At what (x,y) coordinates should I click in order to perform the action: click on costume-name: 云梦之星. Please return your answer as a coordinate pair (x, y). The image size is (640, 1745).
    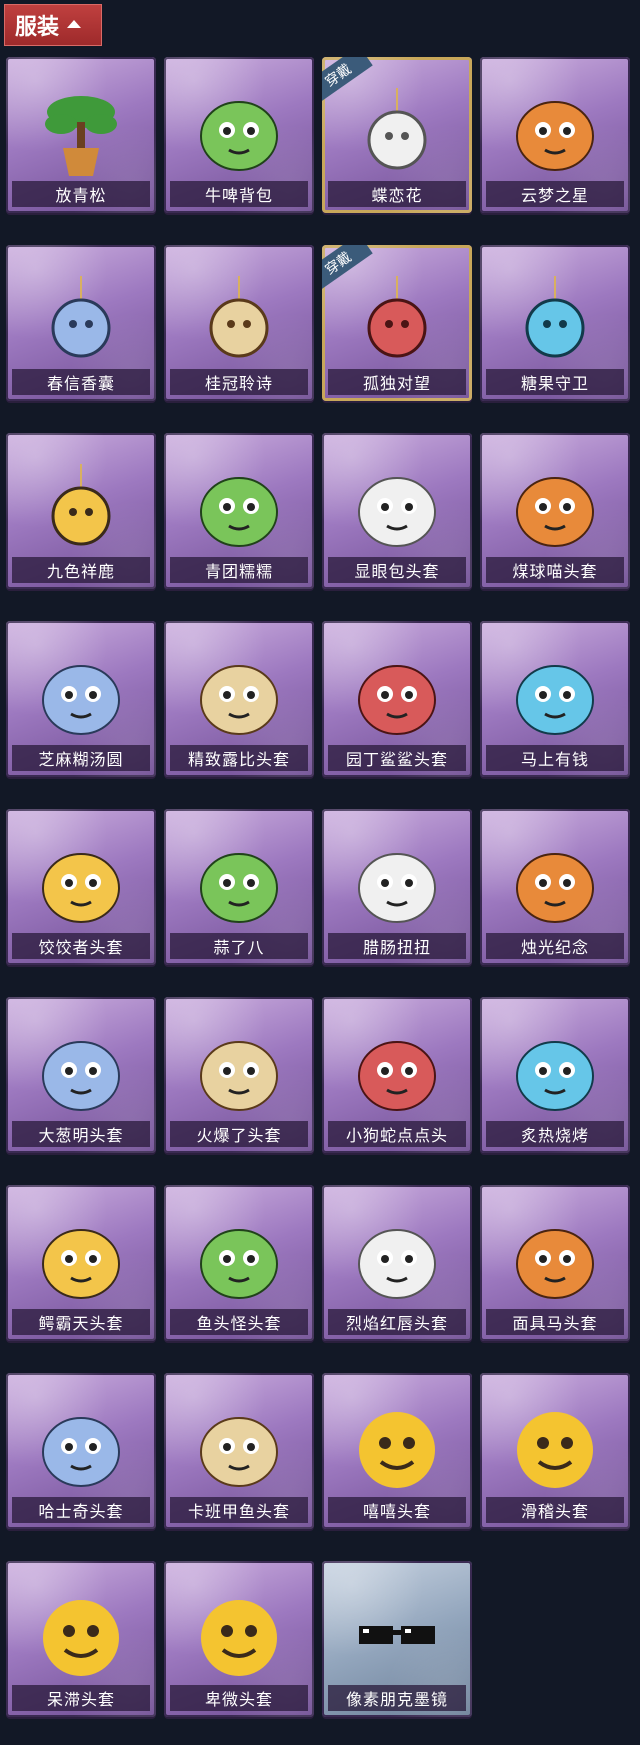
    Looking at the image, I should click on (555, 194).